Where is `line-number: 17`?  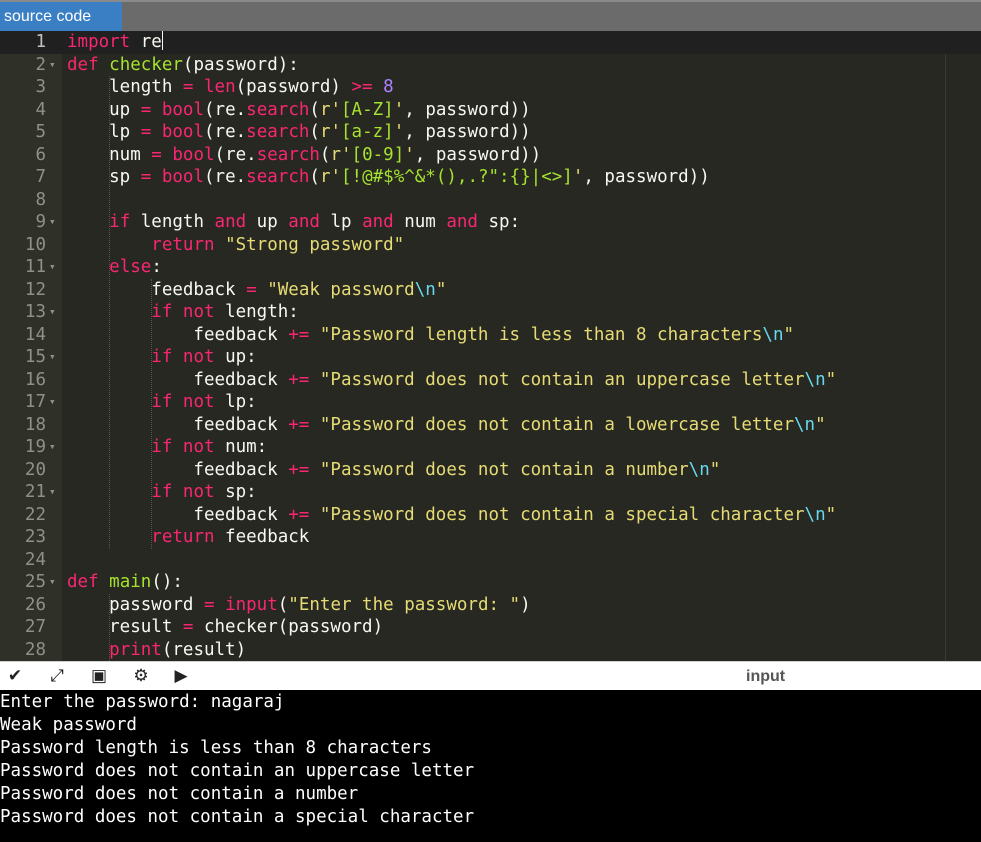
line-number: 17 is located at coordinates (35, 402).